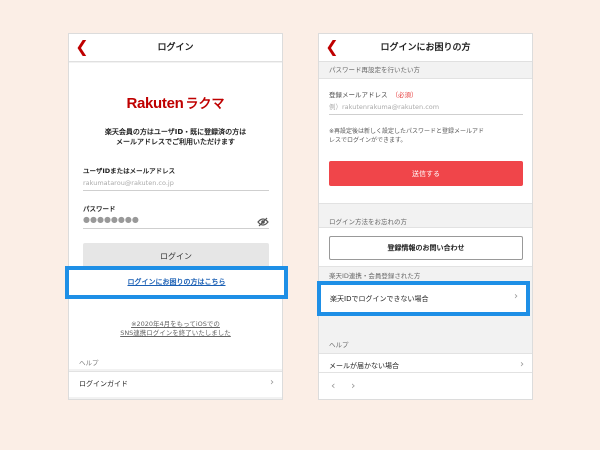 This screenshot has width=600, height=450. Describe the element at coordinates (175, 103) in the screenshot. I see `rakuma-logo: Rakuten ラクマ` at that location.